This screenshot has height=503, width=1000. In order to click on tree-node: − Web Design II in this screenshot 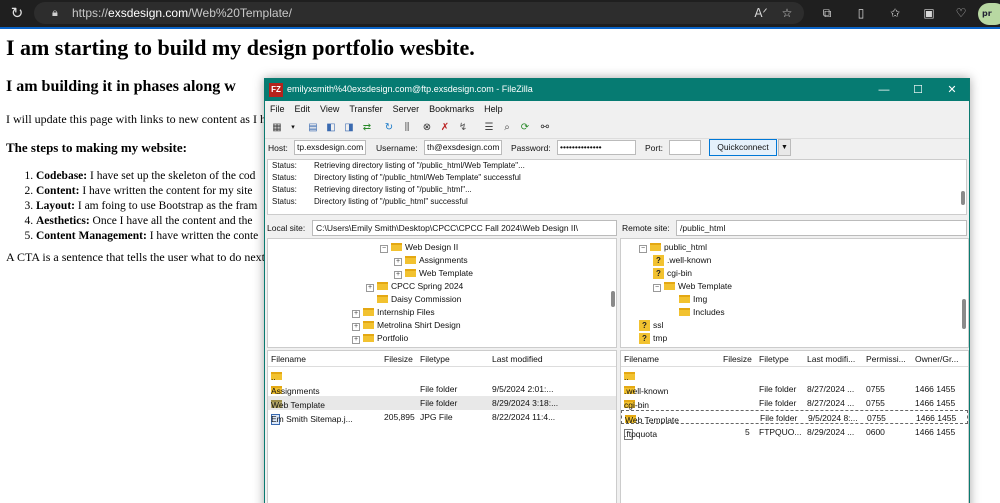, I will do `click(419, 247)`.